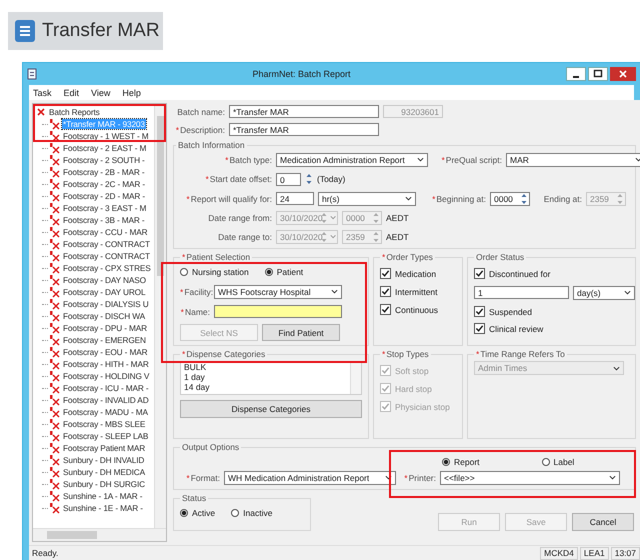 This screenshot has width=640, height=560. Describe the element at coordinates (106, 436) in the screenshot. I see `tree-item: Footscray - SLEEP LAB` at that location.